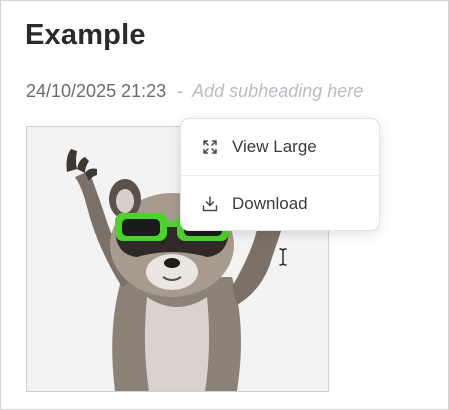 Image resolution: width=449 pixels, height=410 pixels. What do you see at coordinates (283, 257) in the screenshot?
I see `text-cursor-icon` at bounding box center [283, 257].